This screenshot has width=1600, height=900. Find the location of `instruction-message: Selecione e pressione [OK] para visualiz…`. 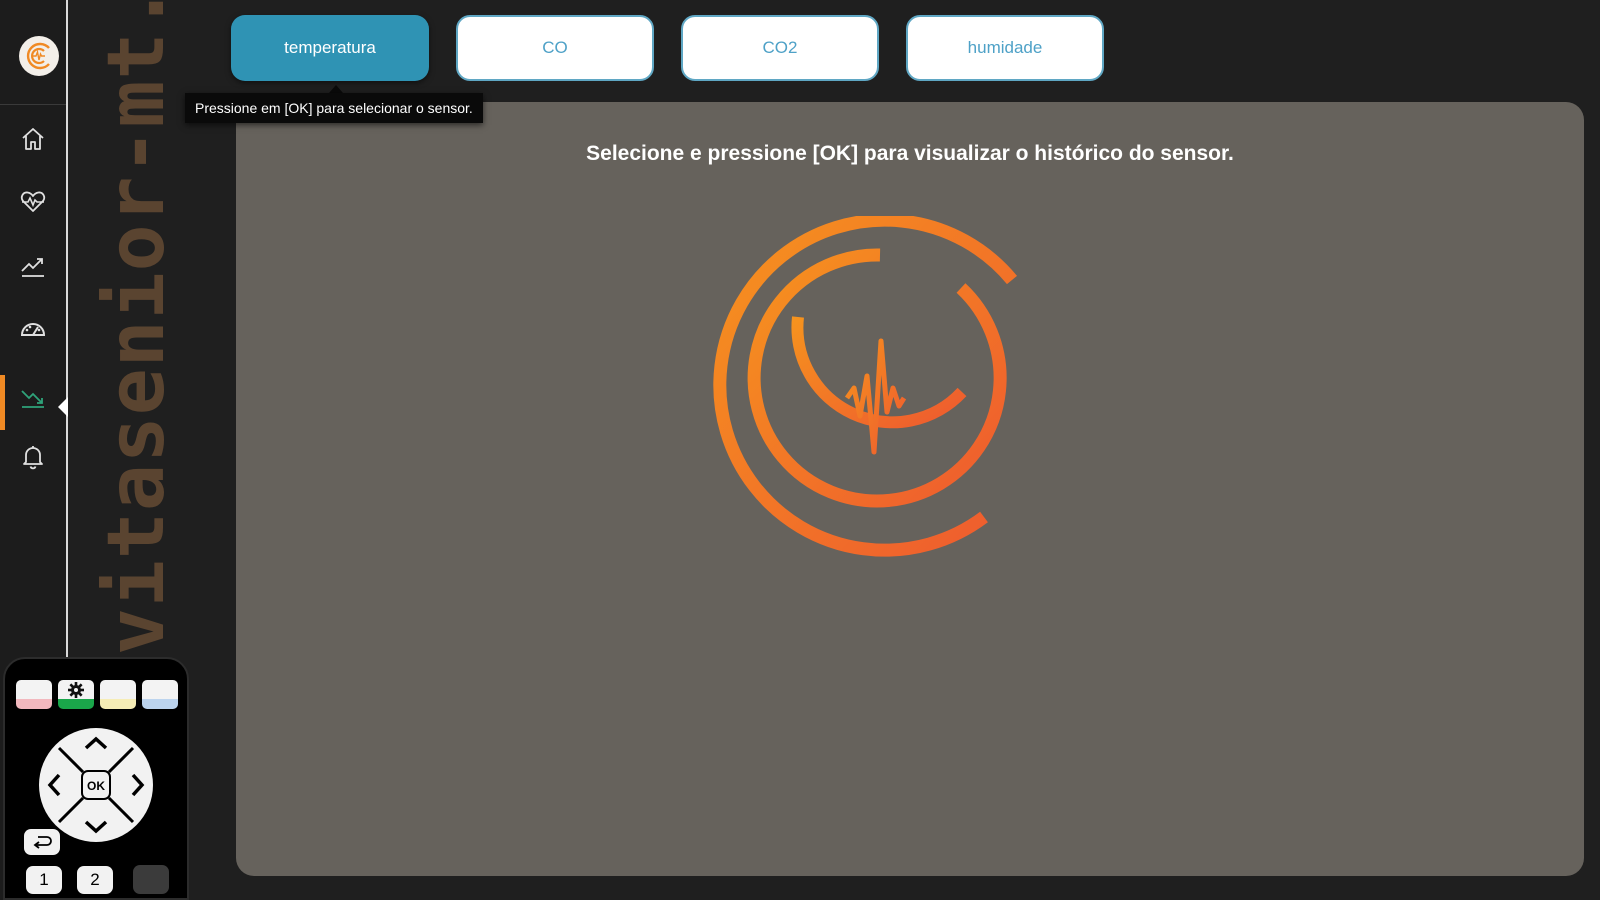

instruction-message: Selecione e pressione [OK] para visualiz… is located at coordinates (910, 153).